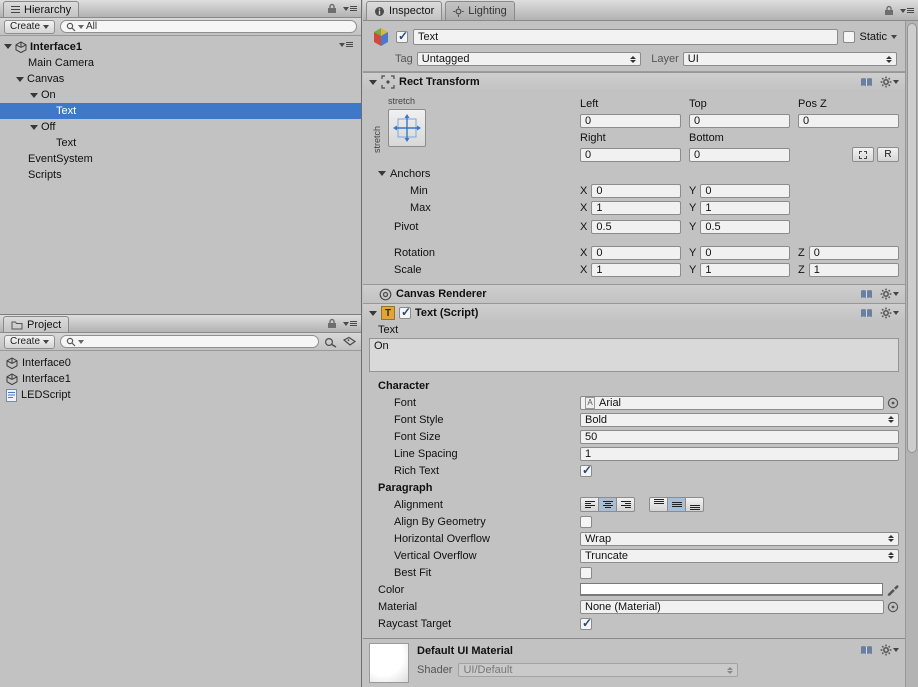  I want to click on hierarchy-item-on: On, so click(180, 95).